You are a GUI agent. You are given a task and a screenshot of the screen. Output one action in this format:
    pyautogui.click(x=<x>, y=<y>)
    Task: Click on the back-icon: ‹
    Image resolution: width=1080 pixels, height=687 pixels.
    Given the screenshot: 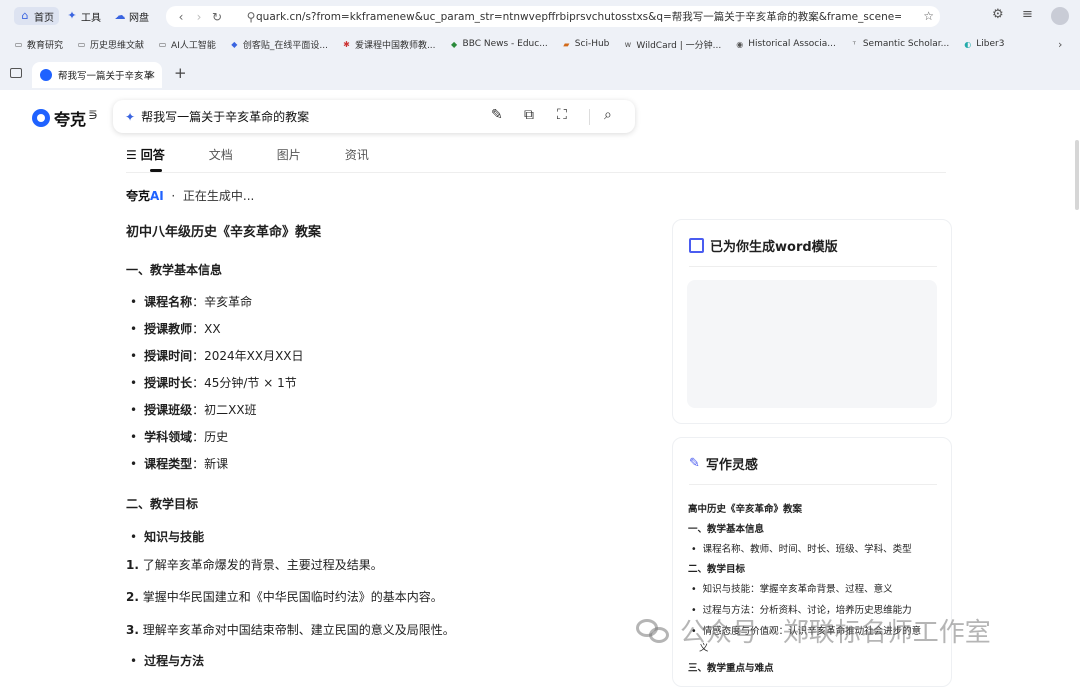 What is the action you would take?
    pyautogui.click(x=181, y=17)
    